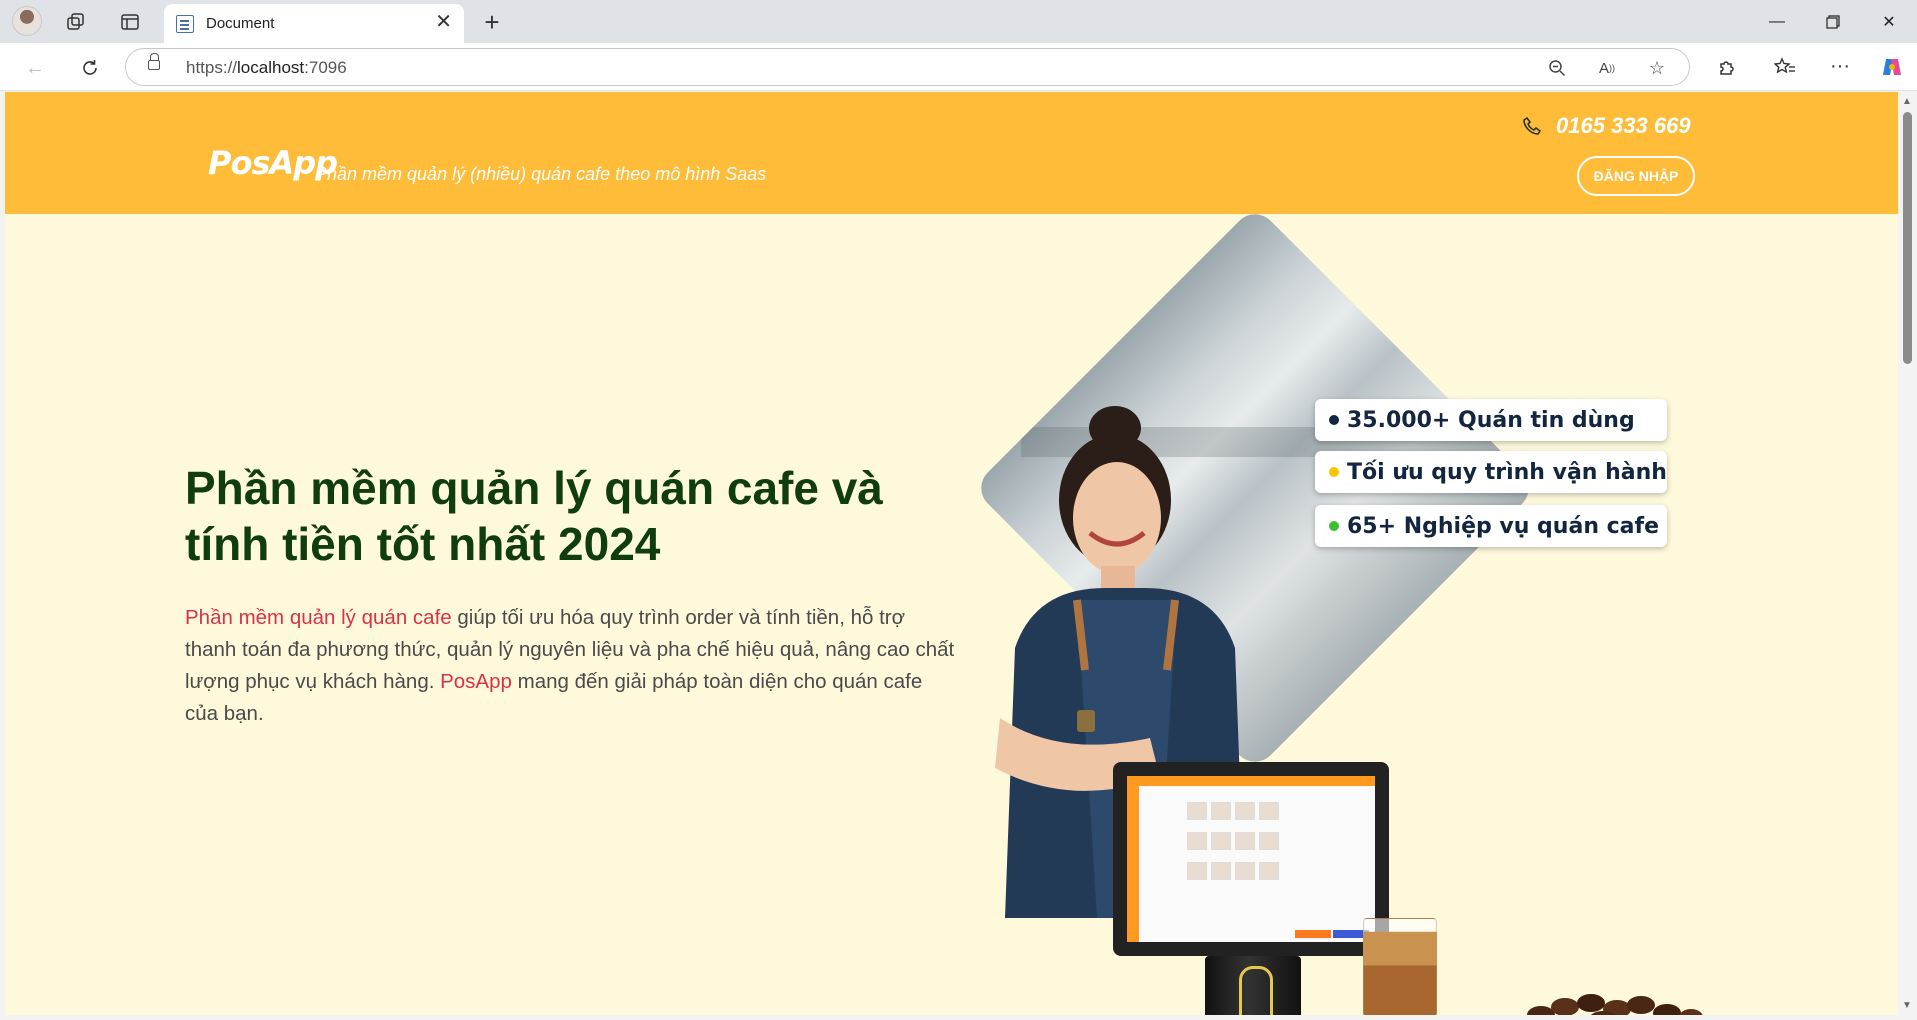 The width and height of the screenshot is (1917, 1020). What do you see at coordinates (1491, 526) in the screenshot?
I see `stat-badge-3: 65+ Nghiệp vụ quán cafe` at bounding box center [1491, 526].